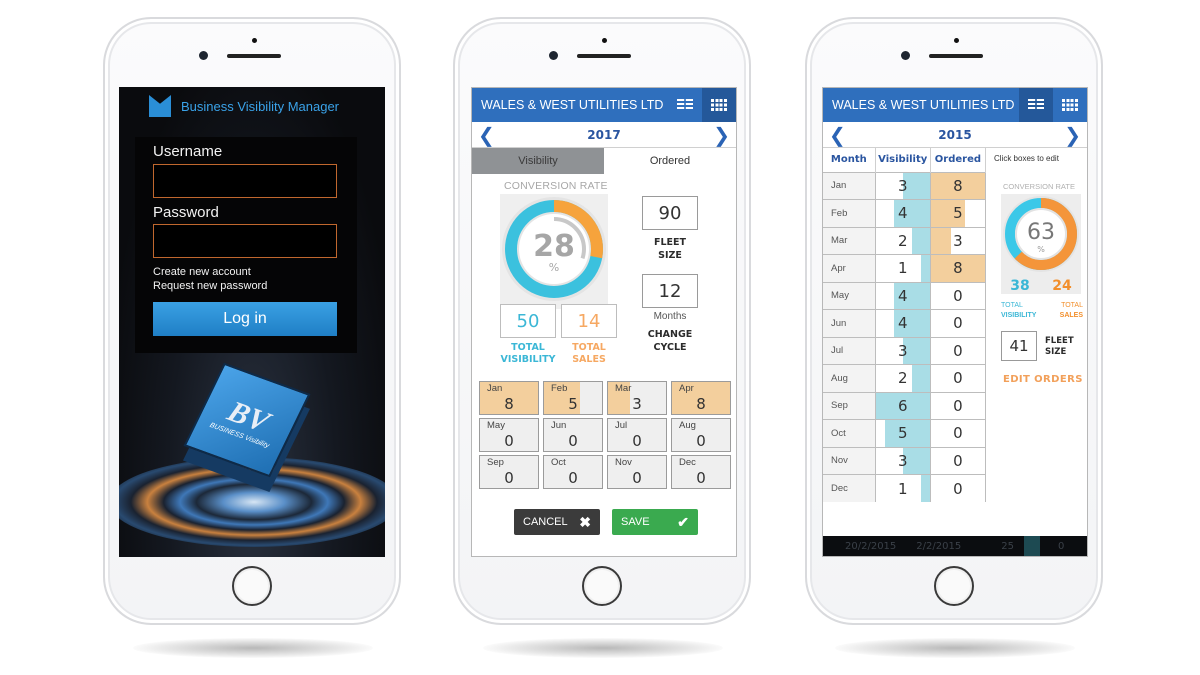 This screenshot has height=675, width=1200. Describe the element at coordinates (254, 40) in the screenshot. I see `phone-sensor` at that location.